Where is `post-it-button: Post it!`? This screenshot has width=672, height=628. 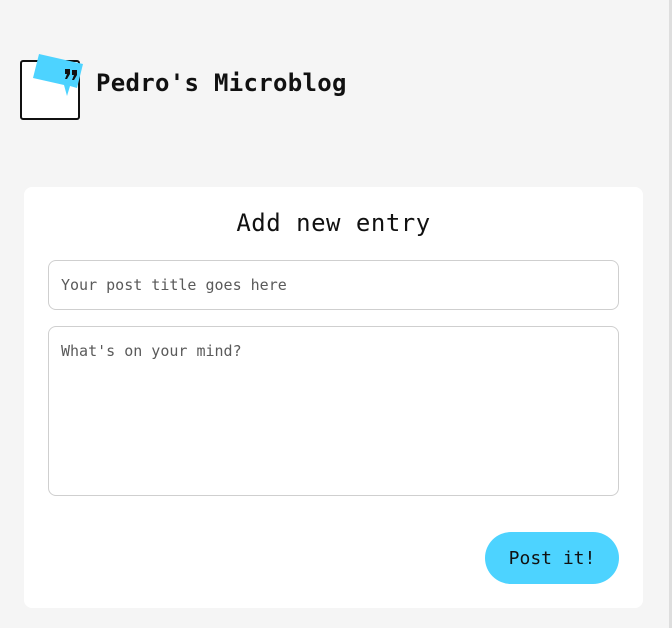 post-it-button: Post it! is located at coordinates (552, 558).